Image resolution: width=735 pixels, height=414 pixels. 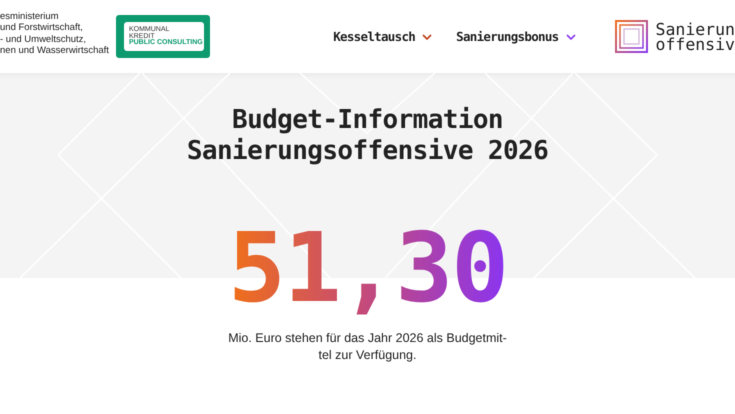 What do you see at coordinates (367, 347) in the screenshot?
I see `budget-caption: Mio. Euro stehen für das Jahr 2026 als Budgetmit-tel zur Verfügung.` at bounding box center [367, 347].